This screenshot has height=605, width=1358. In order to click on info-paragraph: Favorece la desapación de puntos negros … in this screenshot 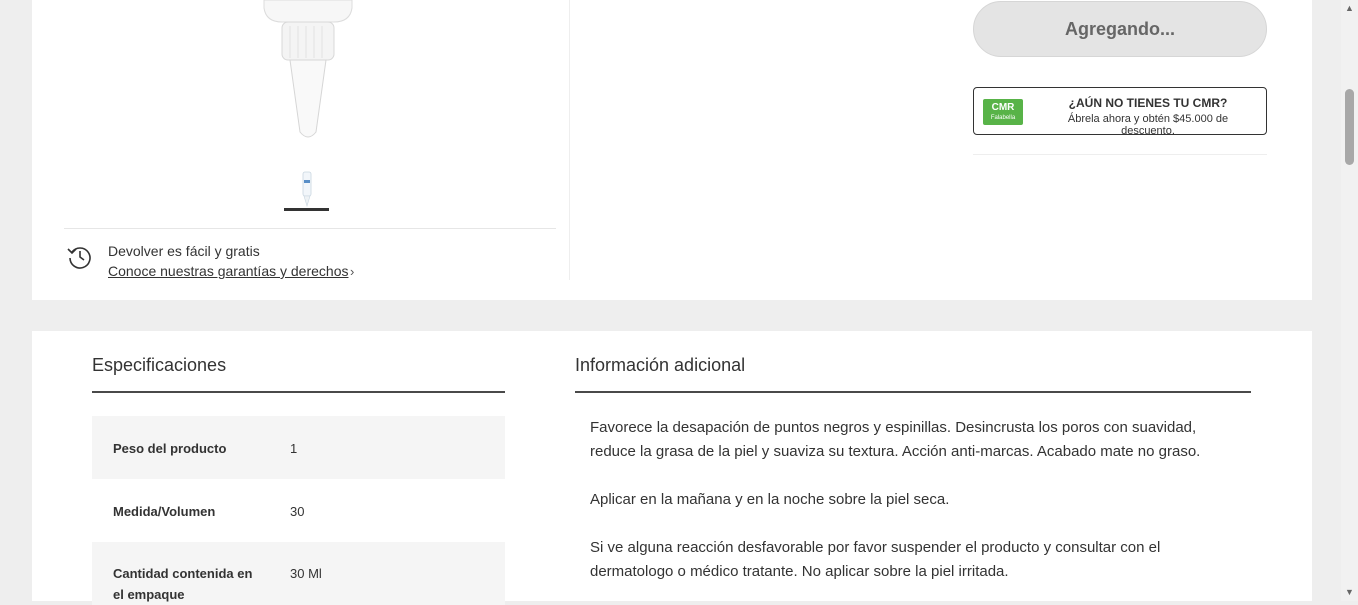, I will do `click(895, 439)`.